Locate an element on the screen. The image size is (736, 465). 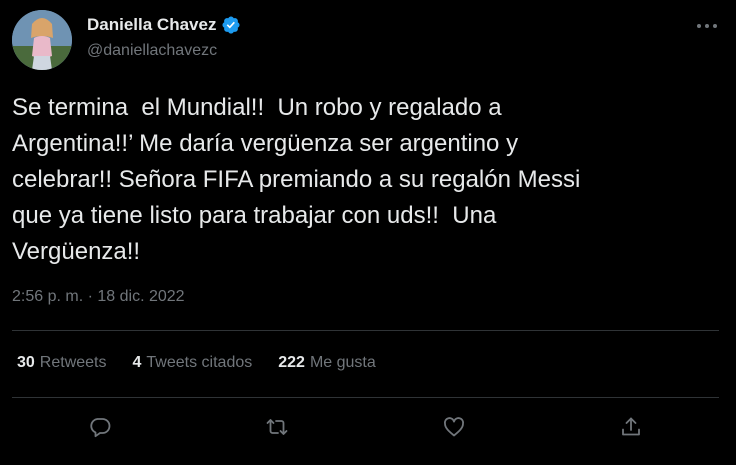
quote-tweets-stat: 4 Tweets citados is located at coordinates (193, 363).